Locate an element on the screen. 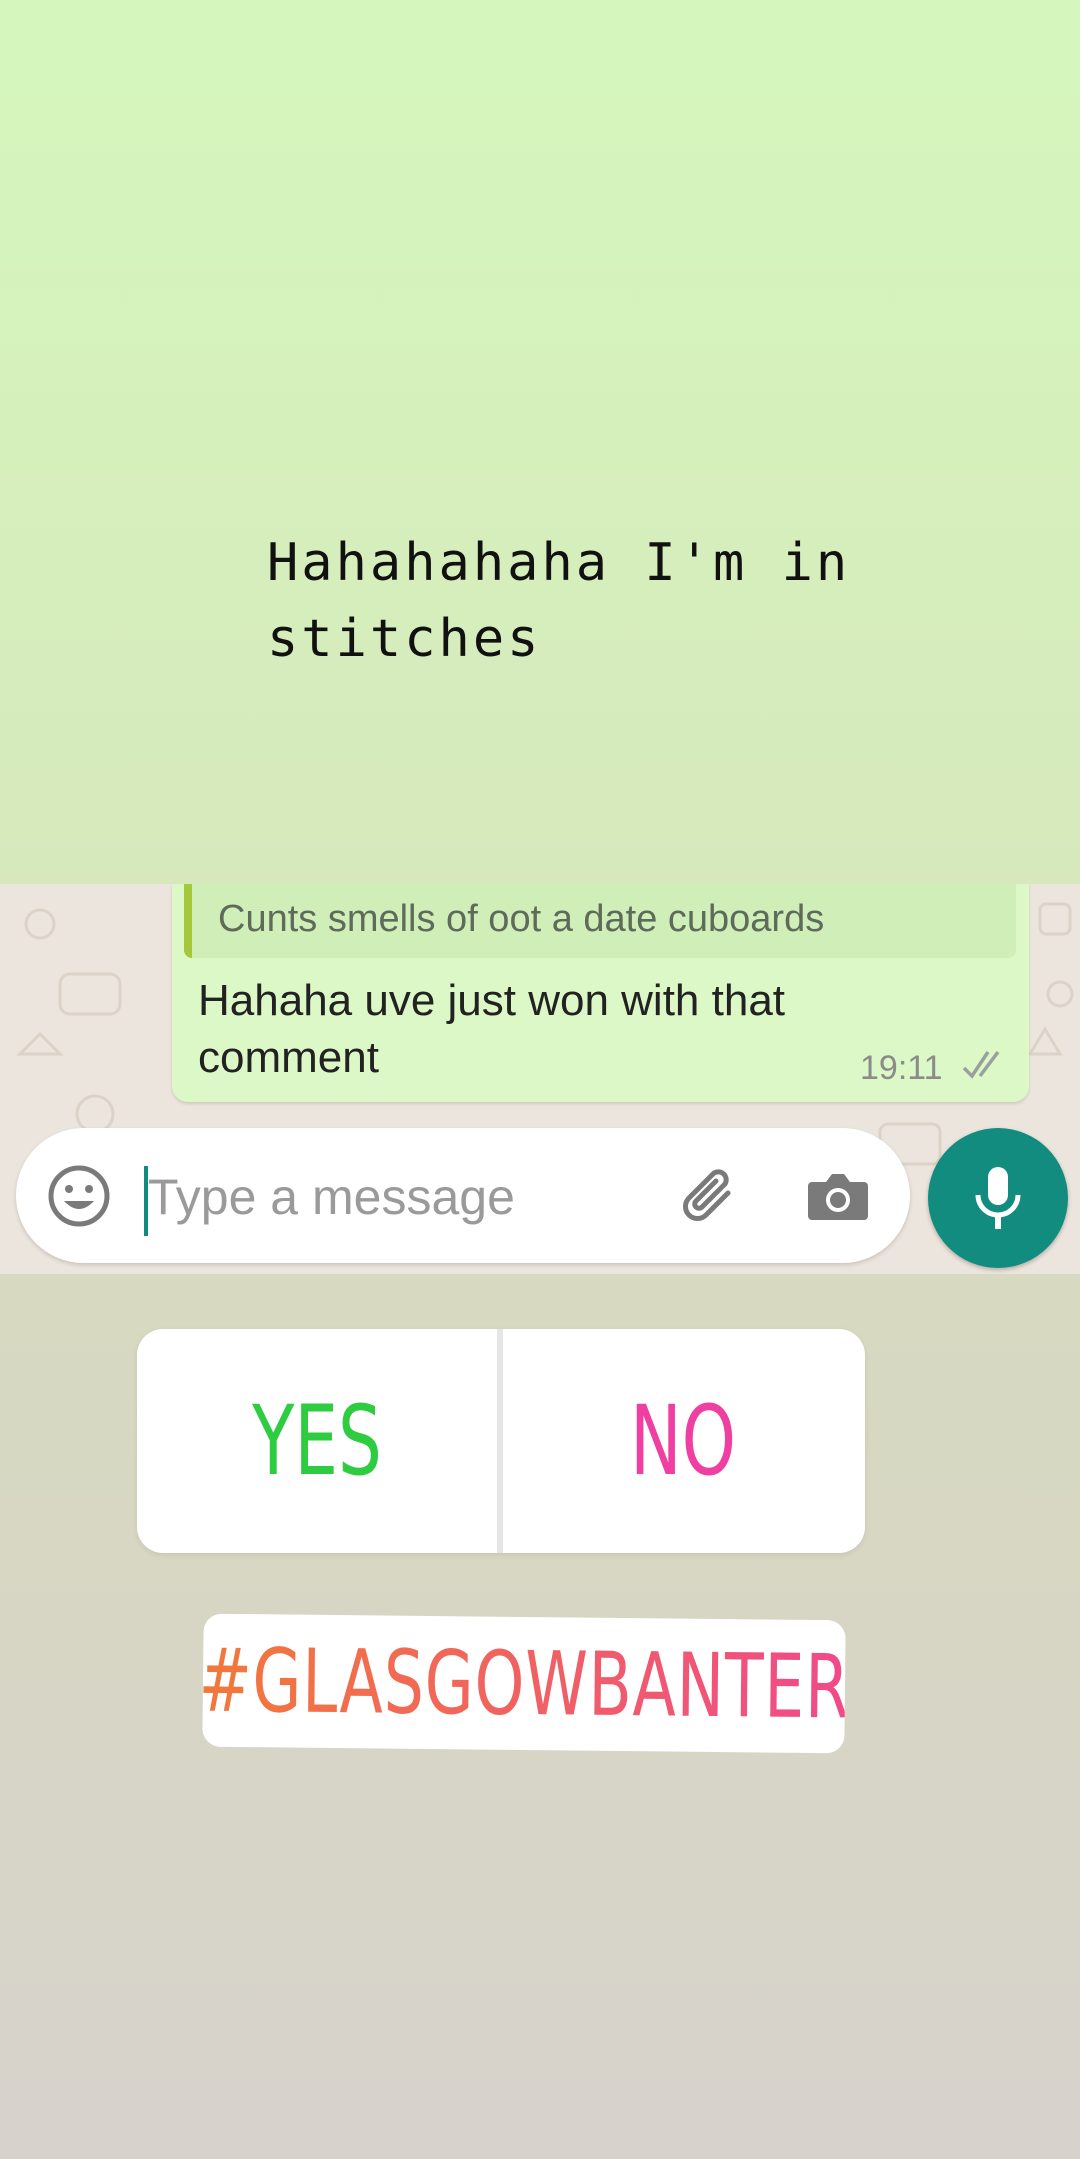  voice-message-button is located at coordinates (998, 1198).